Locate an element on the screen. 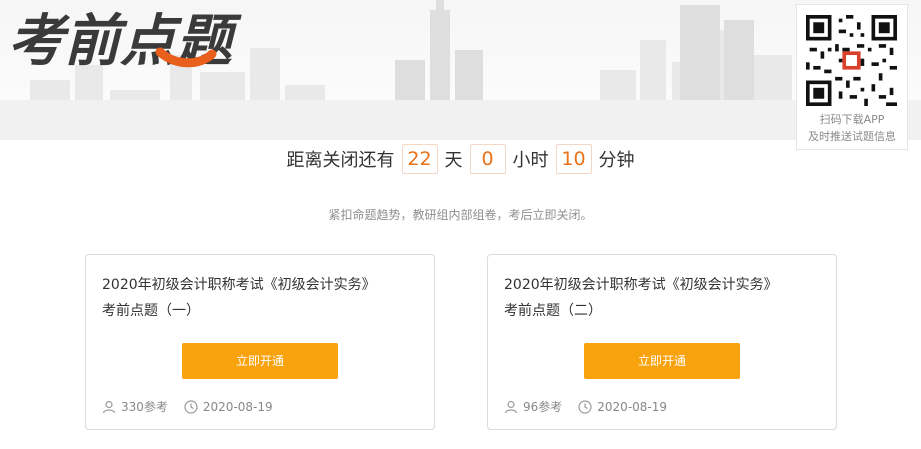  close-countdown: 距离关闭还有 22 天 0 小时 10 分钟 is located at coordinates (460, 159).